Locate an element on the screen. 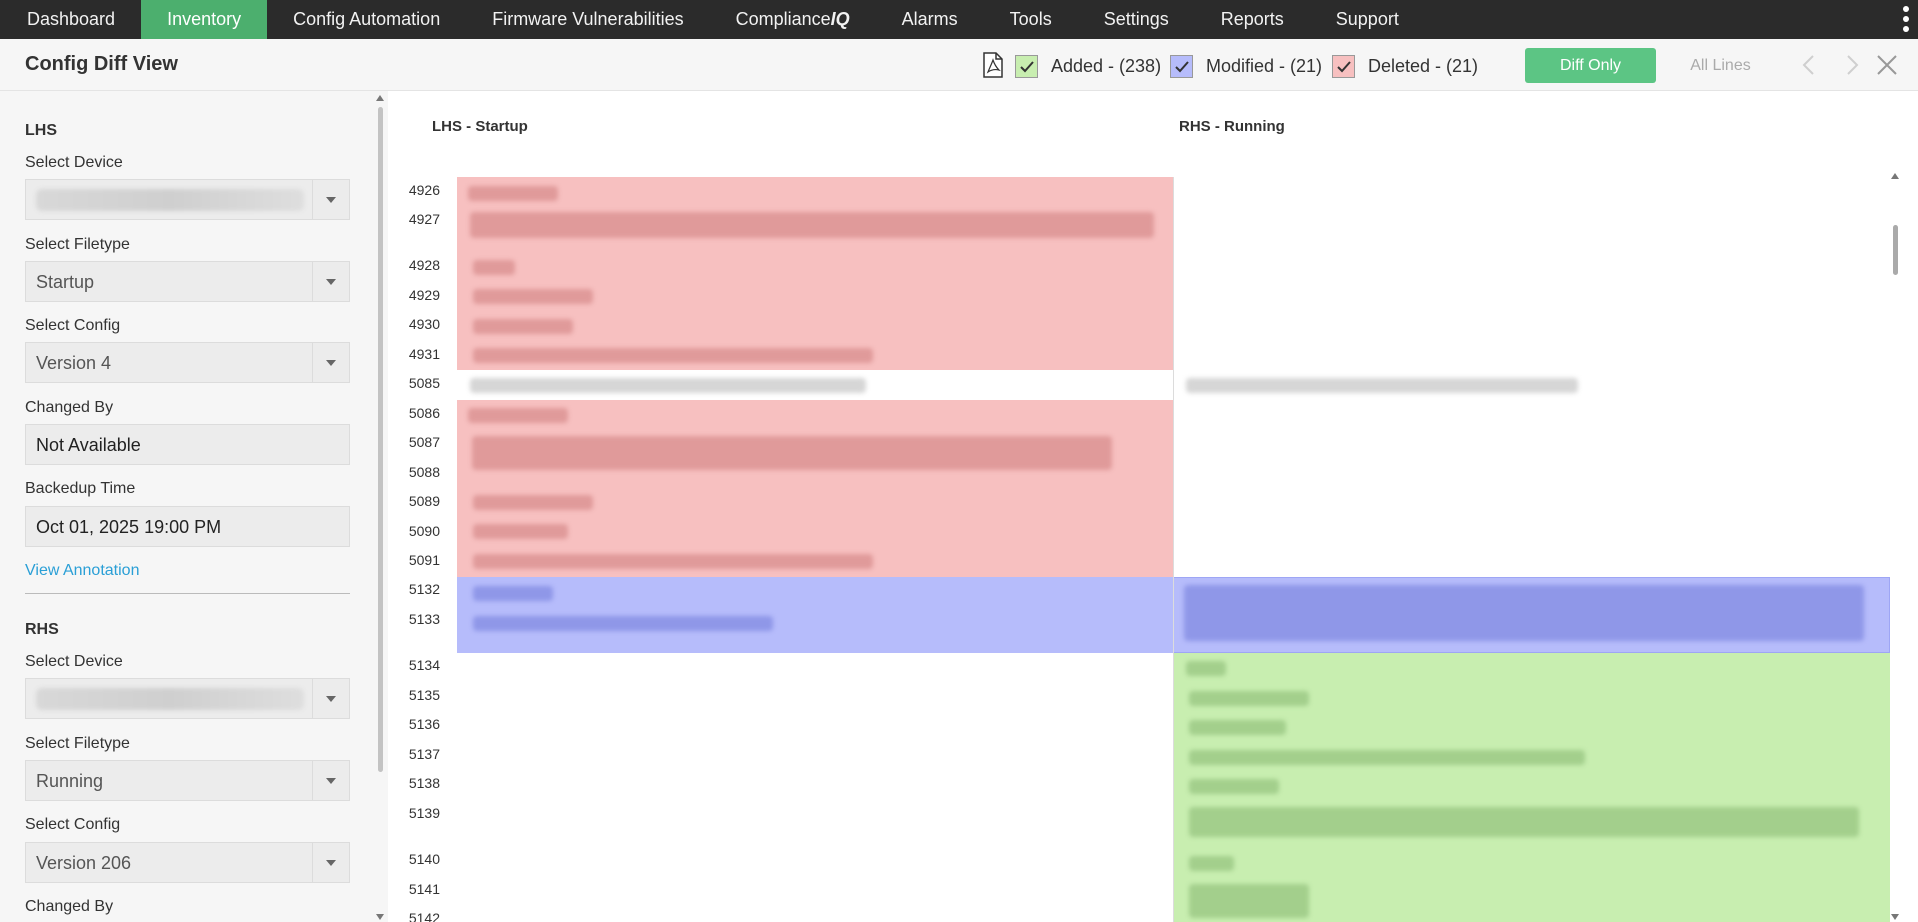 The width and height of the screenshot is (1918, 922). close-icon is located at coordinates (1887, 65).